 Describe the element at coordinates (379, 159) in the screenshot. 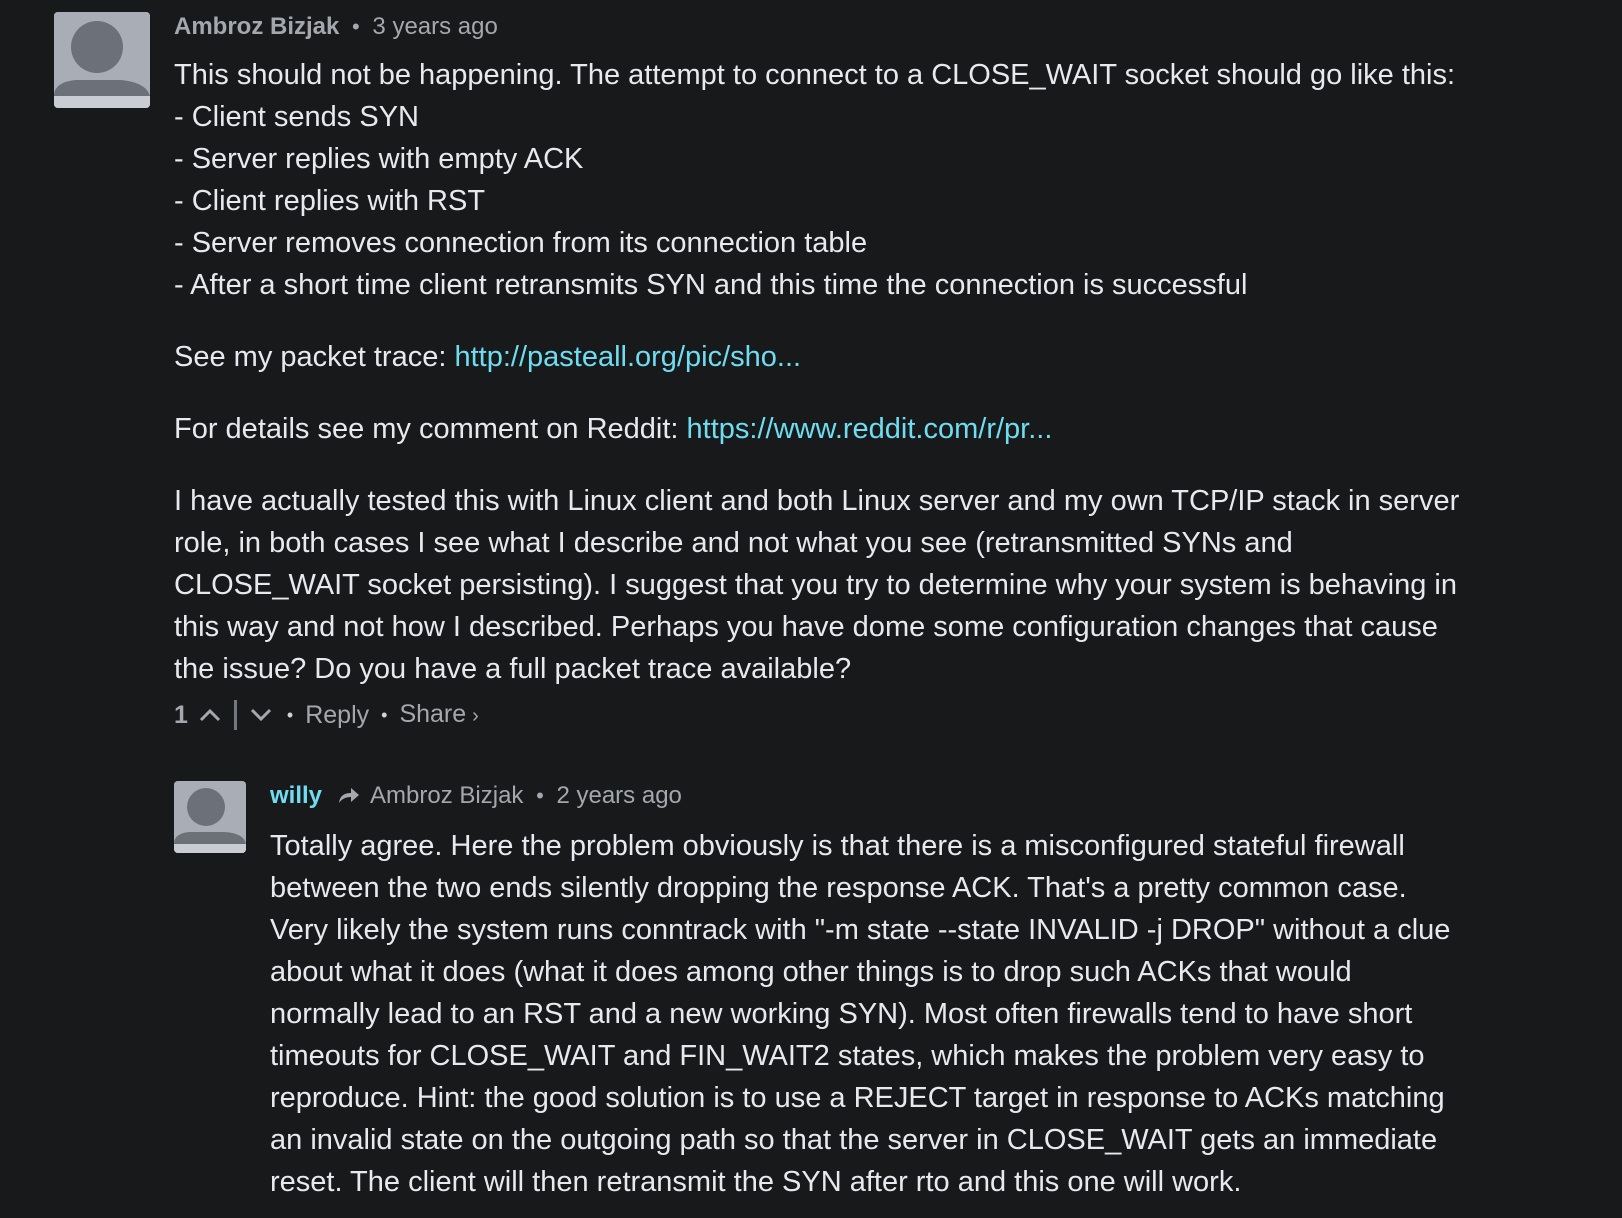

I see `body-line: - Server replies with empty ACK` at that location.